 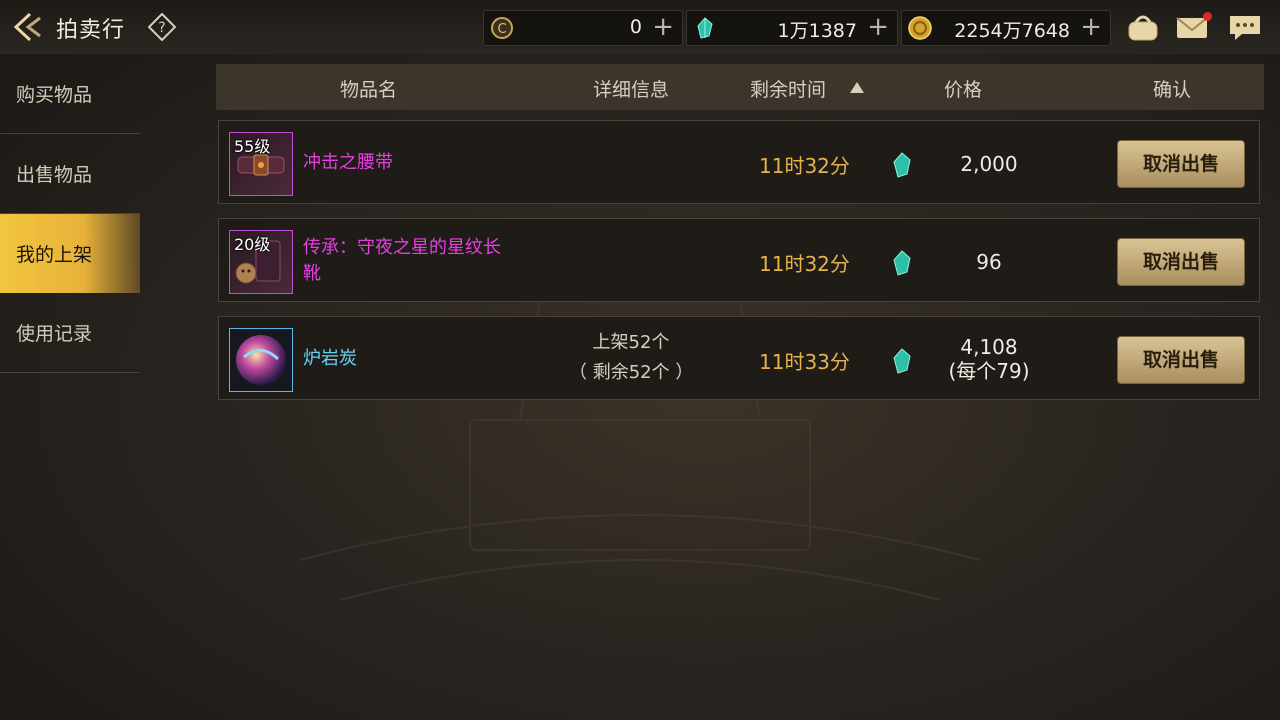 What do you see at coordinates (1172, 90) in the screenshot?
I see `column-confirm: 确认` at bounding box center [1172, 90].